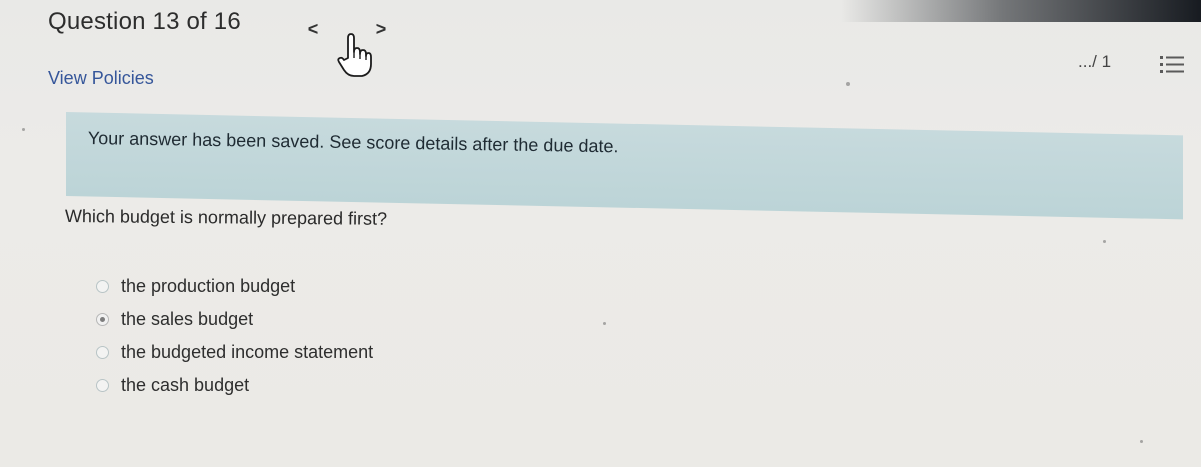  Describe the element at coordinates (102, 319) in the screenshot. I see `radio-button-selected` at that location.